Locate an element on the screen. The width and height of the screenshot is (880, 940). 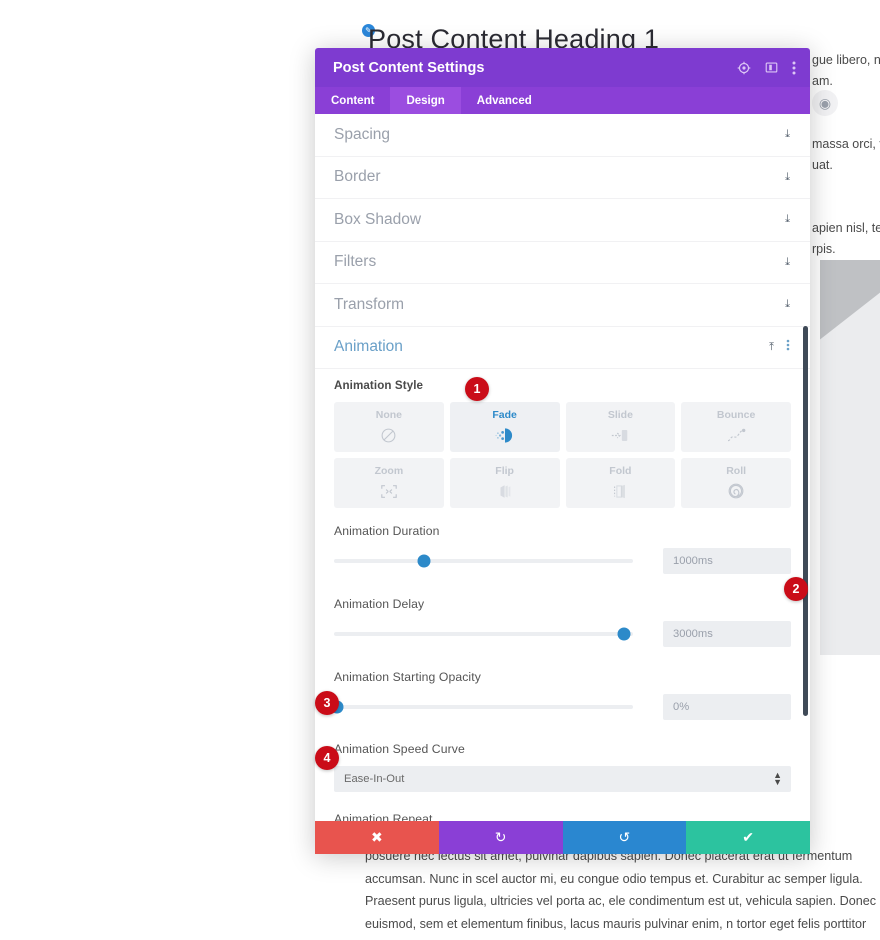
bg-text-line: gue libero, ne is located at coordinates (846, 60).